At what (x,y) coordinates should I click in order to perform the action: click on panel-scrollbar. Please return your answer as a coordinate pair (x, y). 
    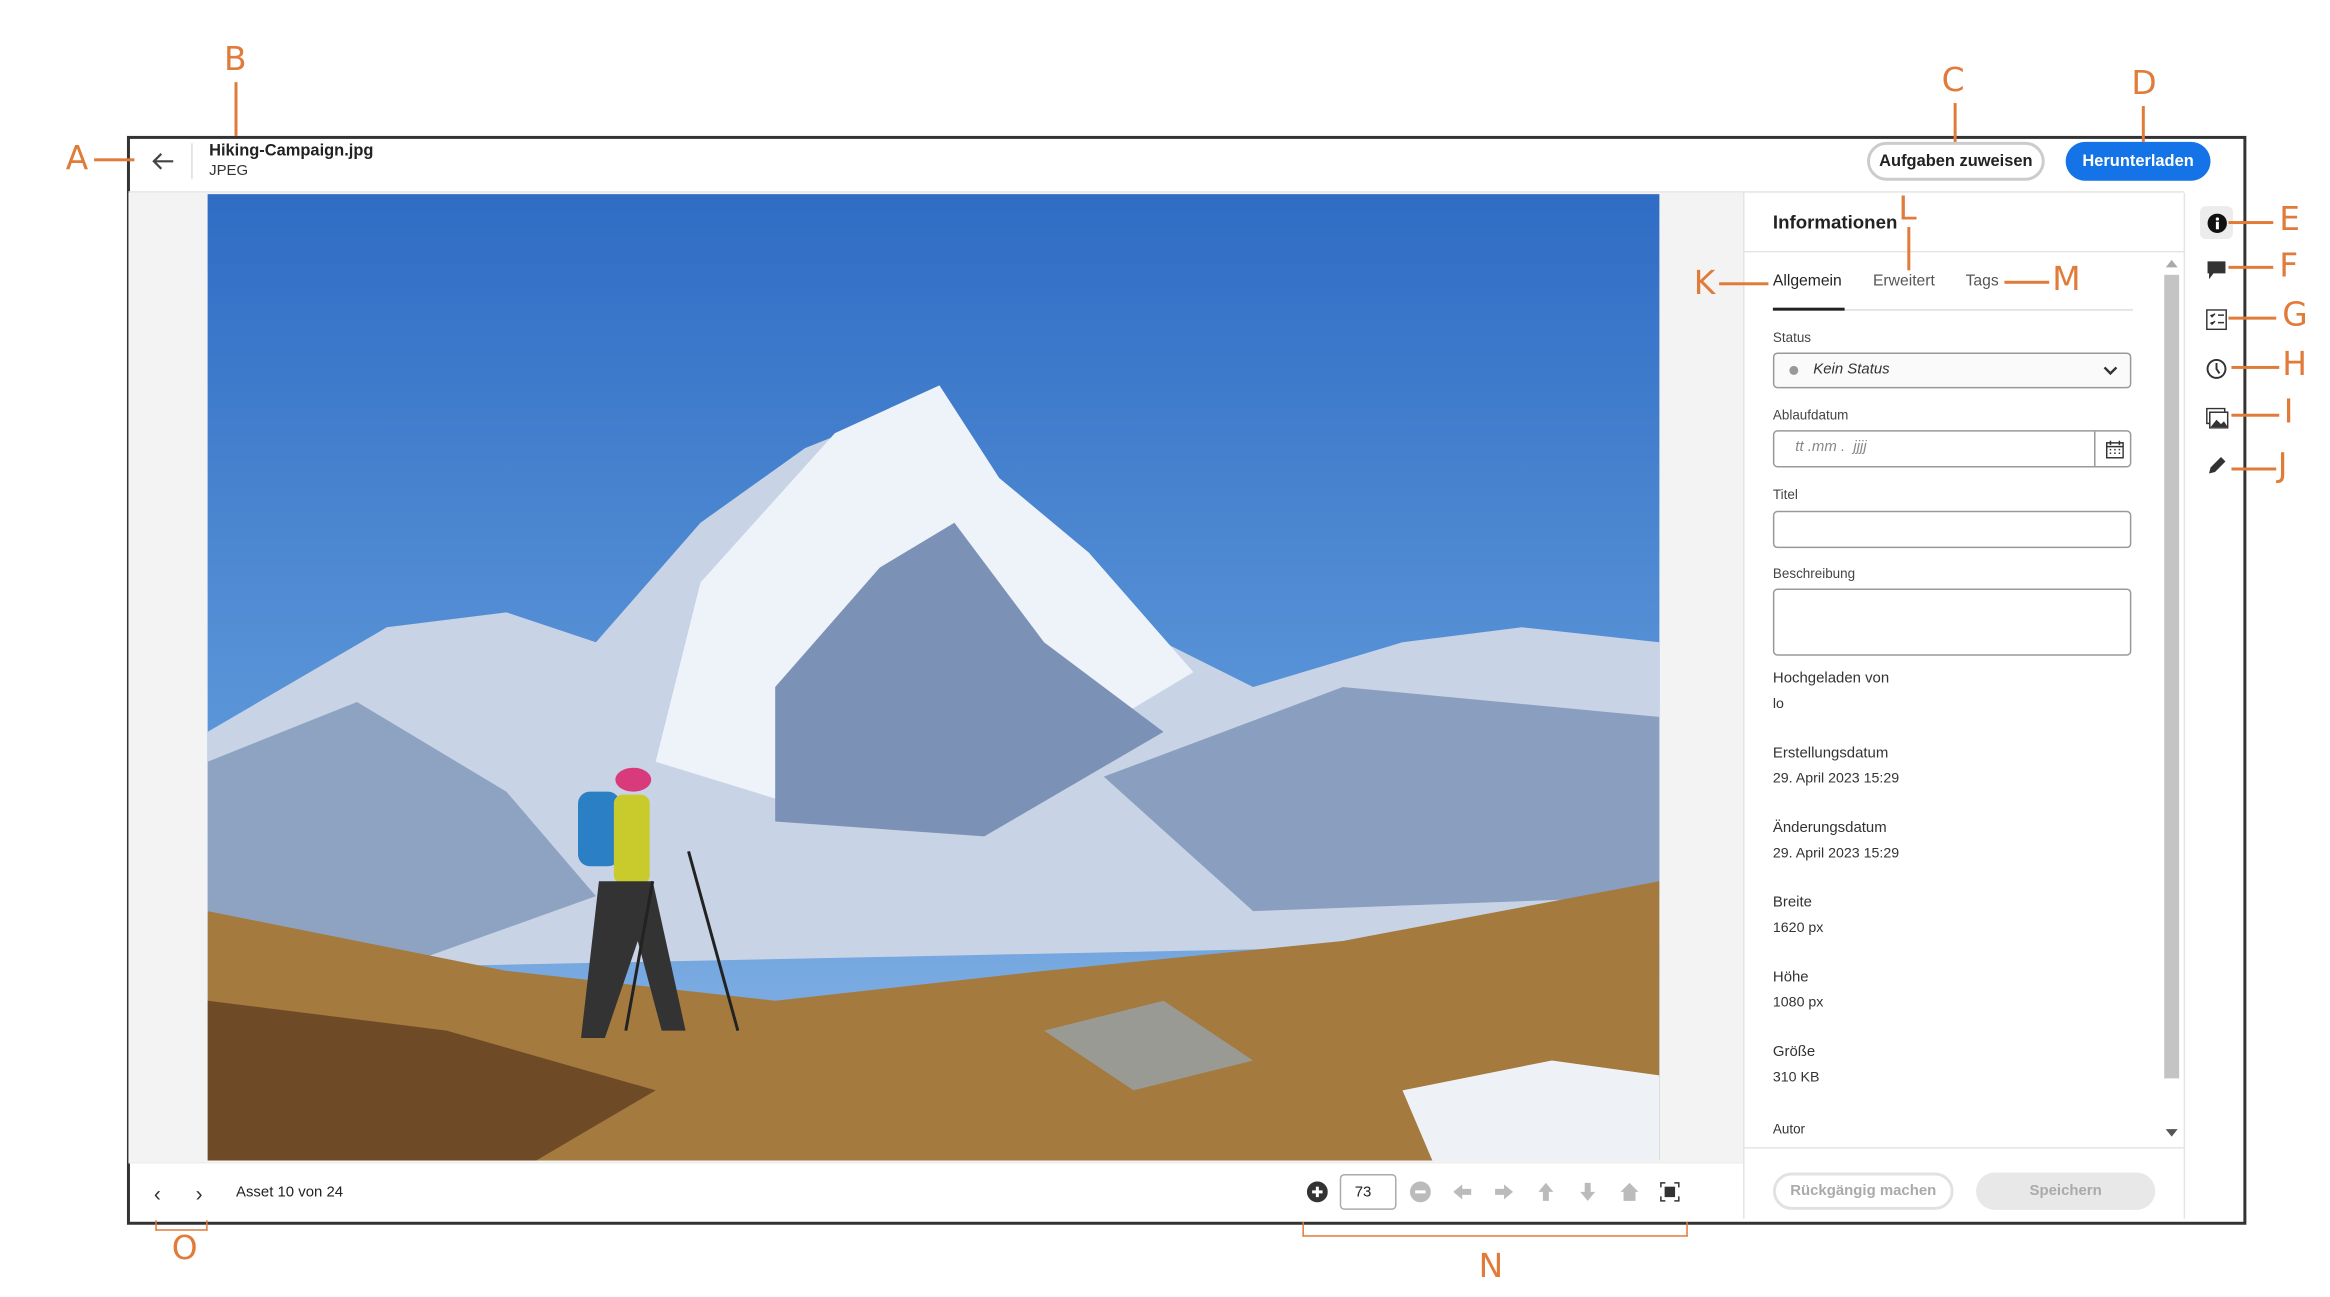
    Looking at the image, I should click on (2172, 700).